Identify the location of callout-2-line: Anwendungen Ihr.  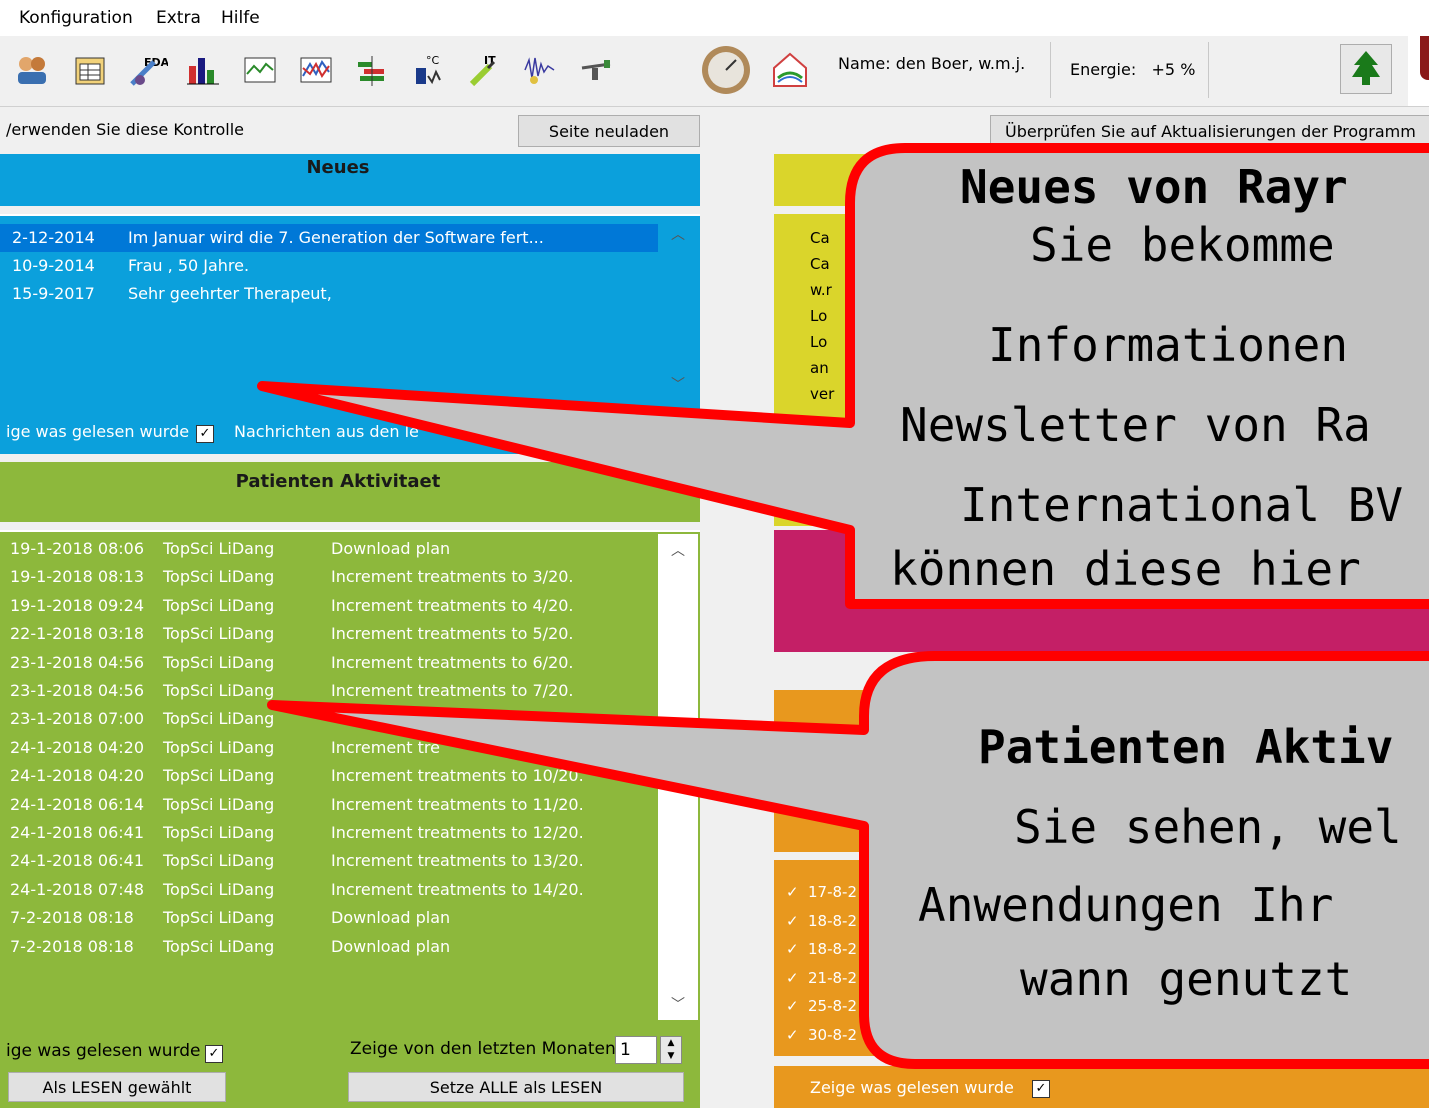
(1126, 905).